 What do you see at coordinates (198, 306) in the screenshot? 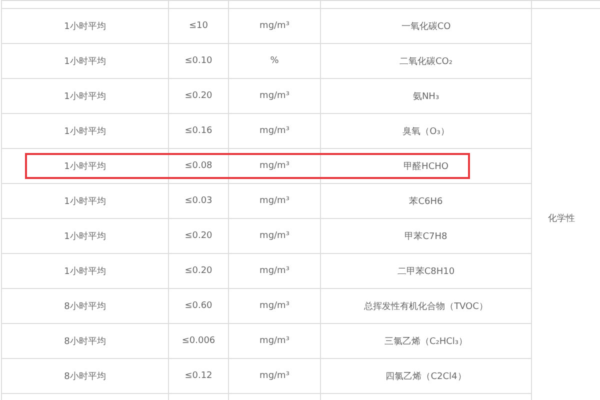
I see `table-cell: ≤0.60` at bounding box center [198, 306].